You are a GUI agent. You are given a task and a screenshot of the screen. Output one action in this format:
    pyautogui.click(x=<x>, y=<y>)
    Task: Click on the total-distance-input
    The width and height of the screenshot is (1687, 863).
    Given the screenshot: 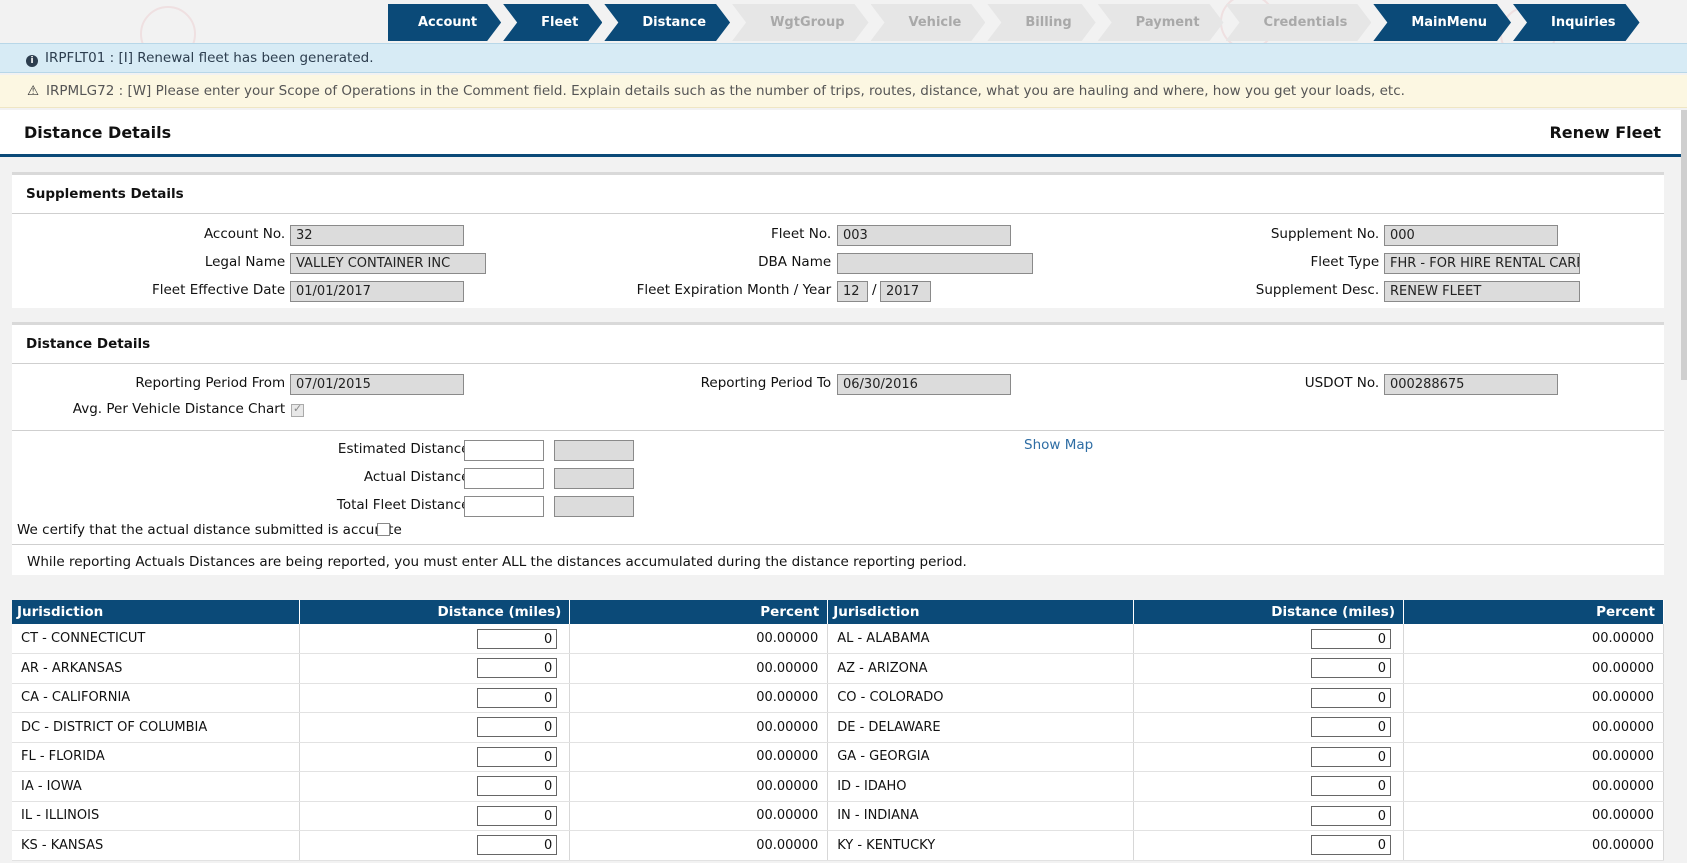 What is the action you would take?
    pyautogui.click(x=504, y=506)
    